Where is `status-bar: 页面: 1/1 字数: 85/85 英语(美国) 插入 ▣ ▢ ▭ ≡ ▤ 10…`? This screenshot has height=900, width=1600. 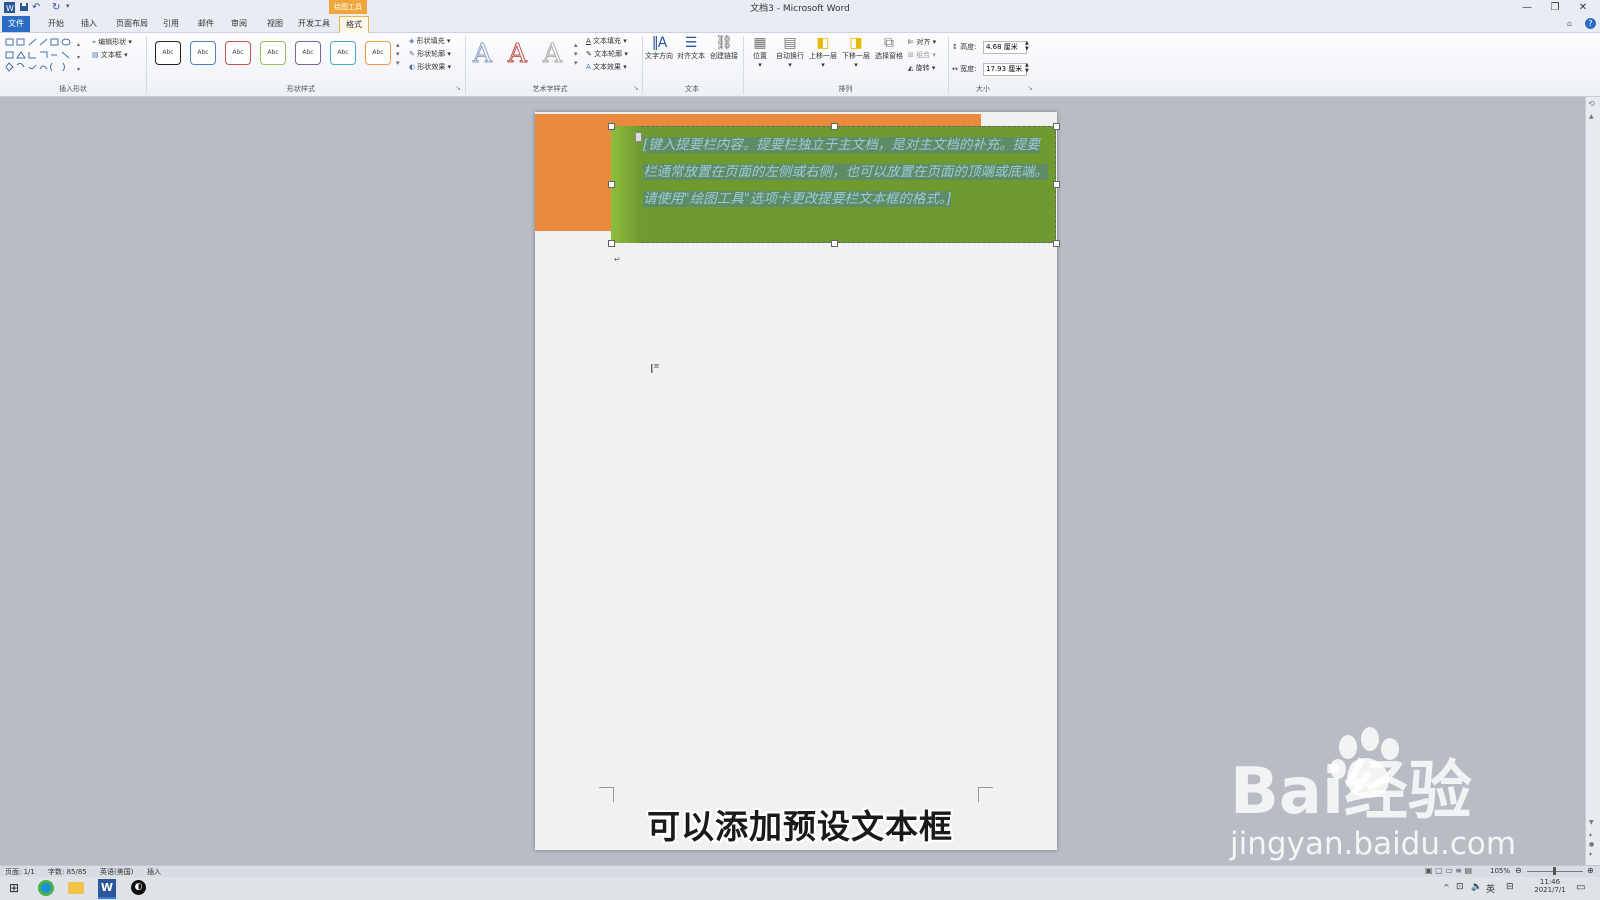
status-bar: 页面: 1/1 字数: 85/85 英语(美国) 插入 ▣ ▢ ▭ ≡ ▤ 10… is located at coordinates (800, 871).